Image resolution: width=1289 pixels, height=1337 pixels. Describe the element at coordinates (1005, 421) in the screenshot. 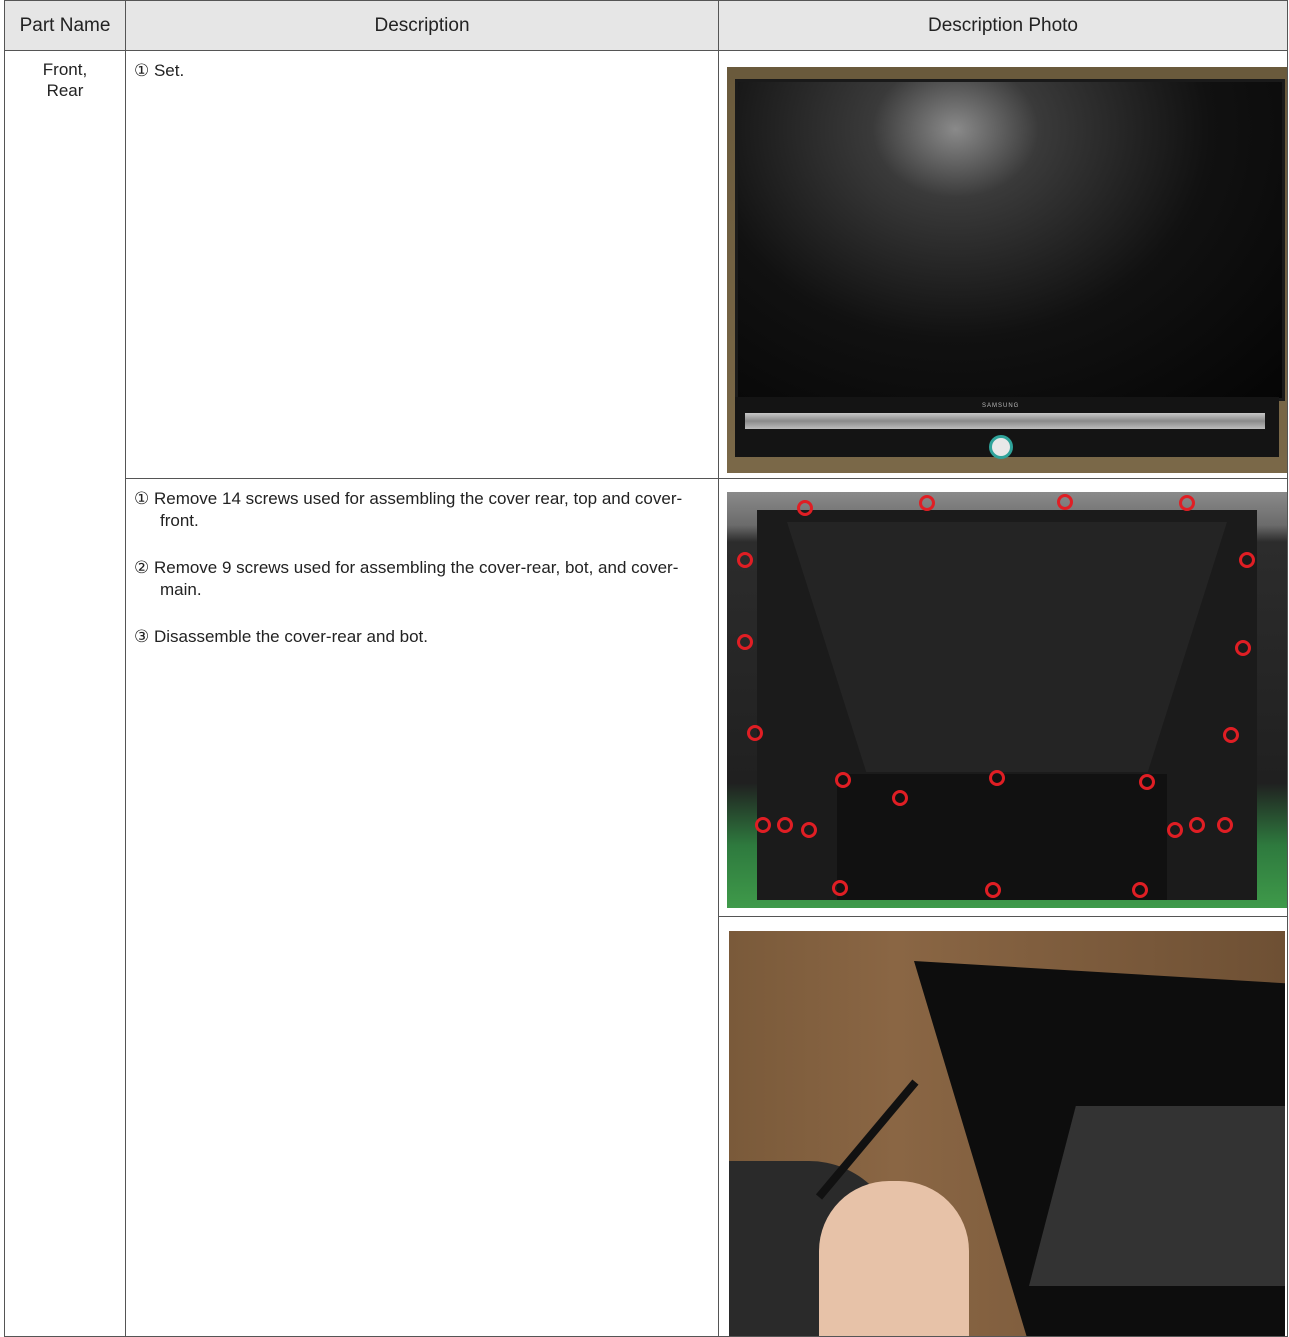

I see `tv-silver-bar` at that location.